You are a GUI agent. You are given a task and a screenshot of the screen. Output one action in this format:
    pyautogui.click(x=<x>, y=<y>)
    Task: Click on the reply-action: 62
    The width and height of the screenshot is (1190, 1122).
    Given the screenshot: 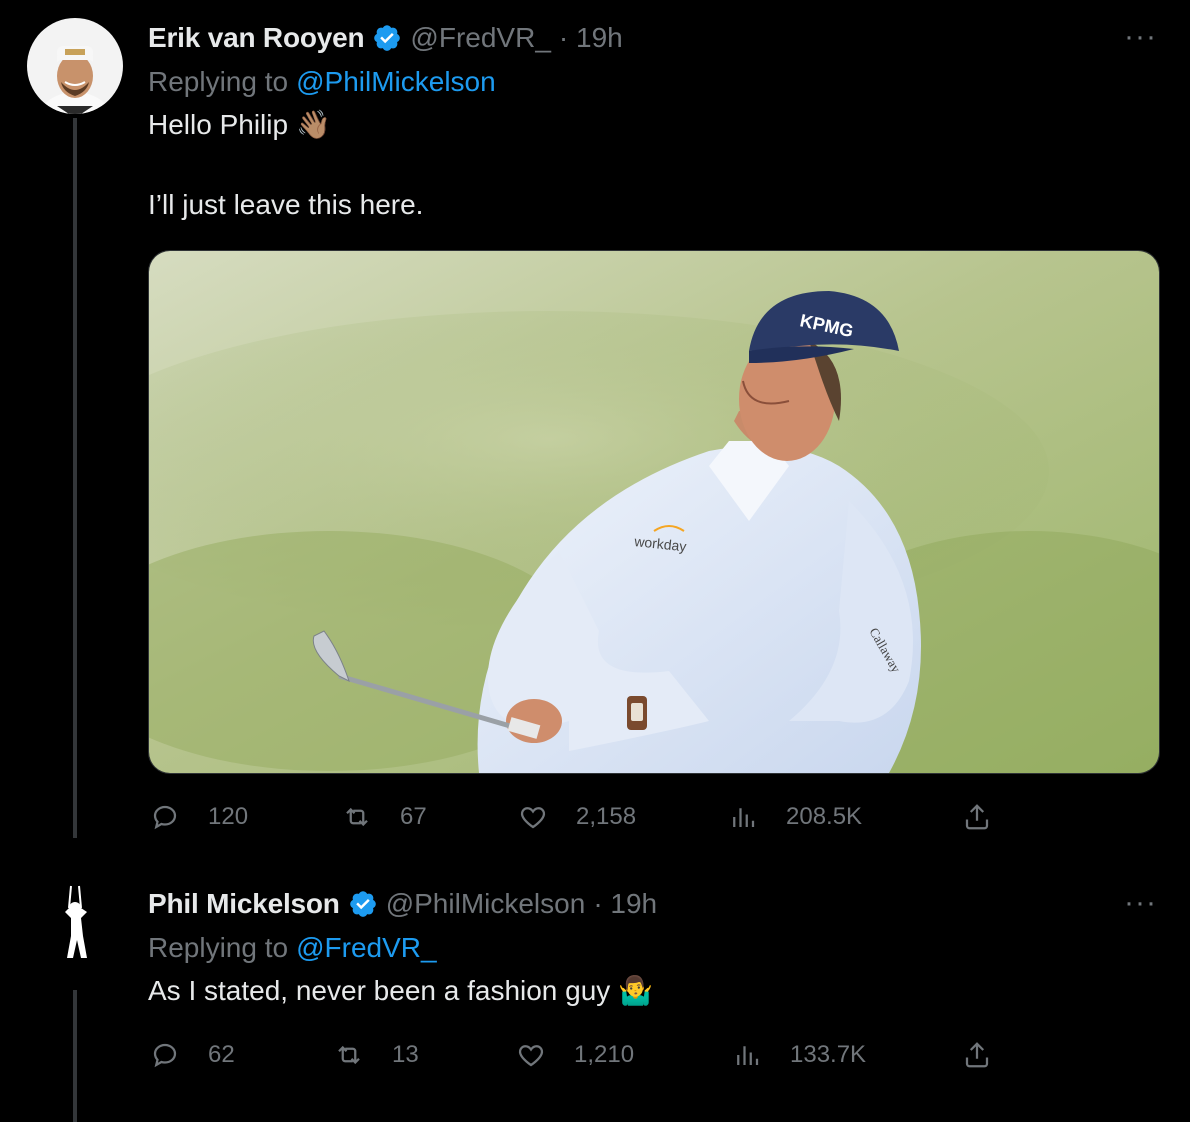 What is the action you would take?
    pyautogui.click(x=192, y=1055)
    